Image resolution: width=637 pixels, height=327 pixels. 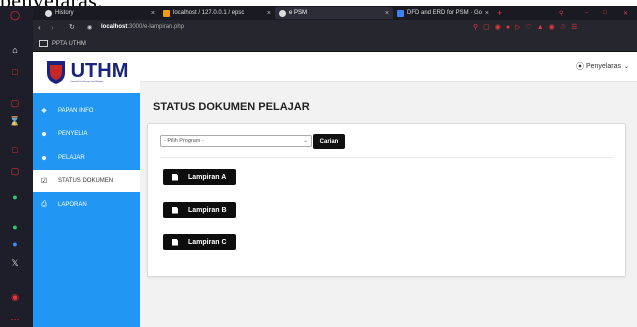 I want to click on nav-pelajar: ☻ PELAJAR, so click(x=86, y=158).